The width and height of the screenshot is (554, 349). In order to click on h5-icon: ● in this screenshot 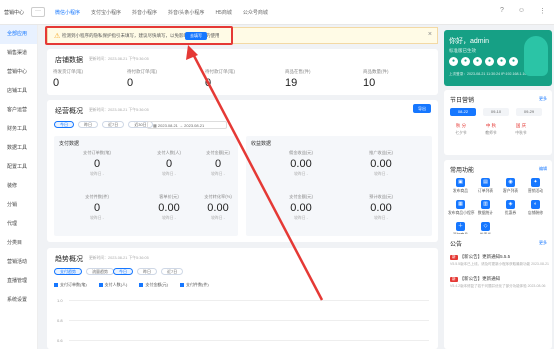, I will do `click(501, 61)`.